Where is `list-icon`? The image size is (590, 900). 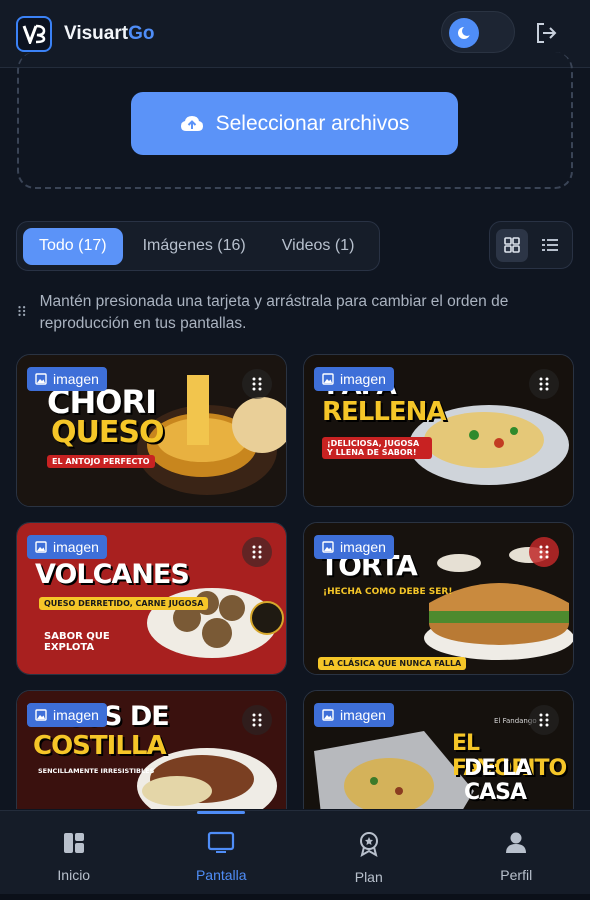 list-icon is located at coordinates (550, 245).